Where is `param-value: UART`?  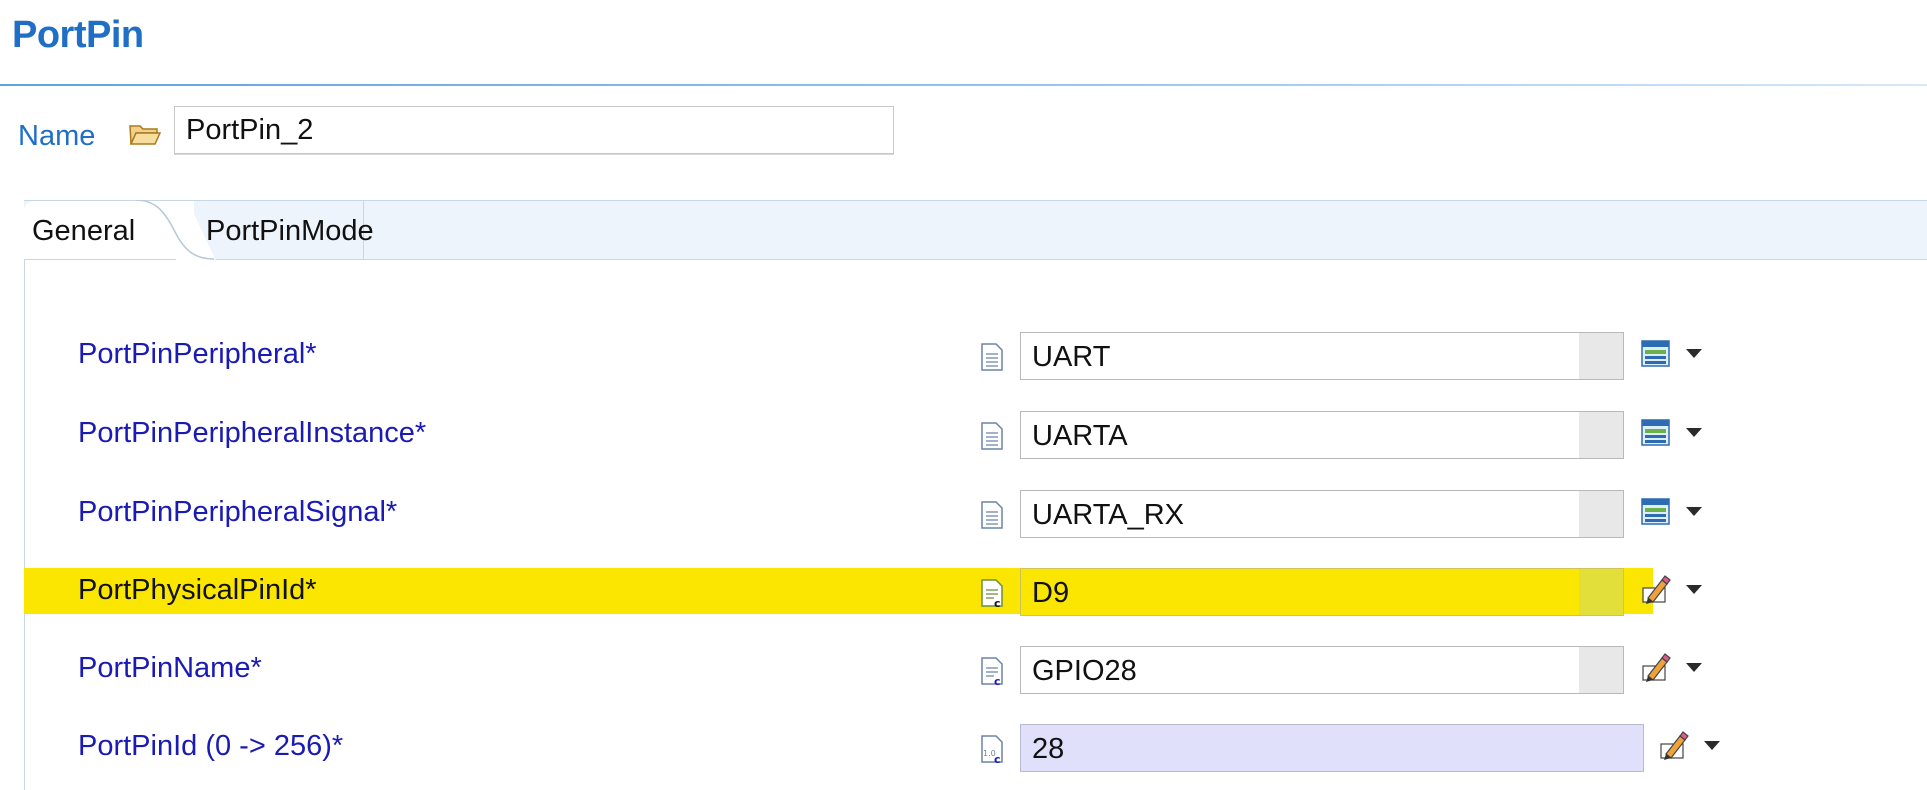 param-value: UART is located at coordinates (1071, 357).